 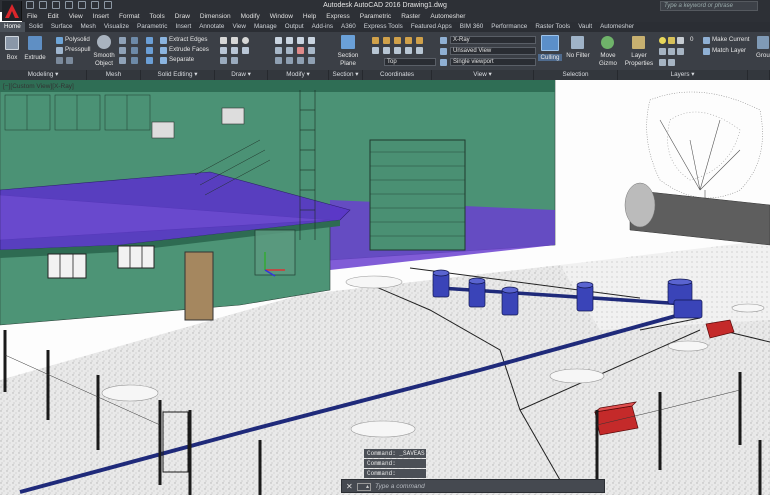 What do you see at coordinates (122, 60) in the screenshot?
I see `mesh-tool3-icon` at bounding box center [122, 60].